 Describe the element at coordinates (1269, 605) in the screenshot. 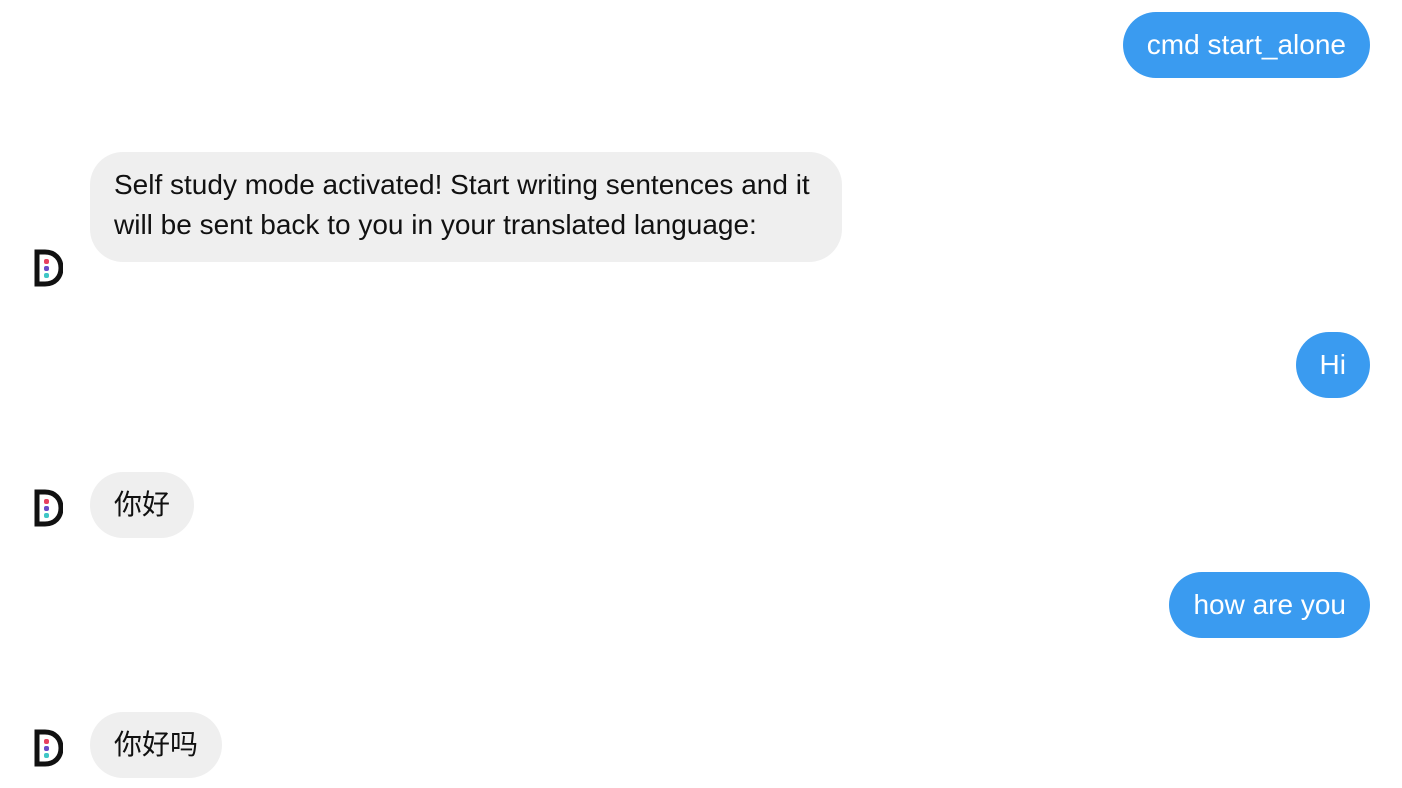

I see `outgoing-message-bubble: how are you` at that location.